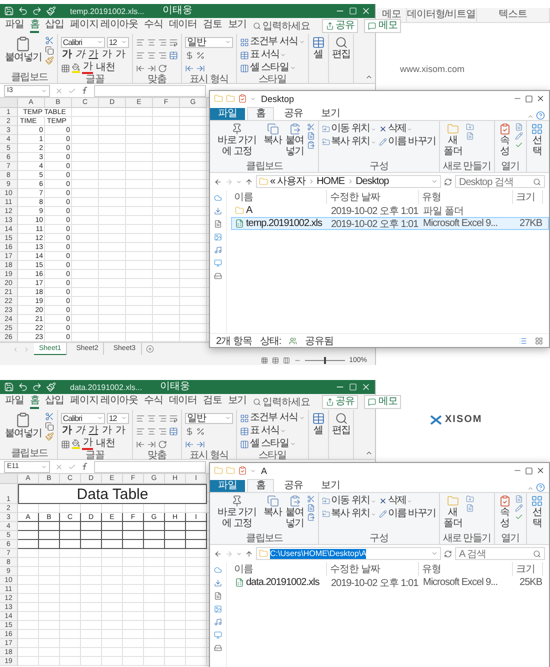 The image size is (550, 667). I want to click on thumbnail-view-icon, so click(539, 340).